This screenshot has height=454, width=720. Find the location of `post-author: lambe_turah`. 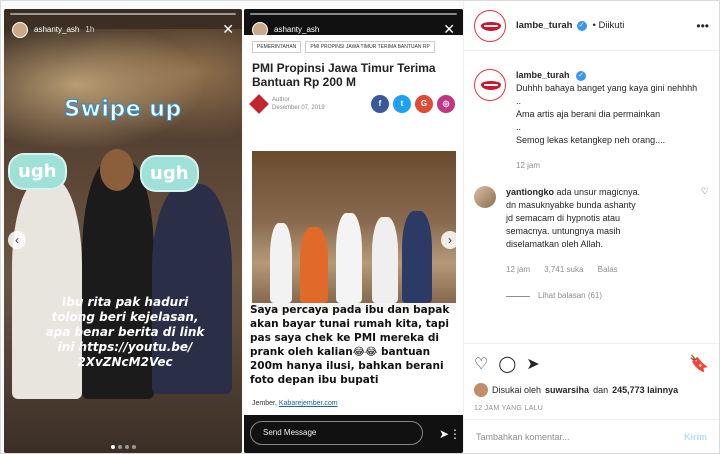

post-author: lambe_turah is located at coordinates (544, 25).